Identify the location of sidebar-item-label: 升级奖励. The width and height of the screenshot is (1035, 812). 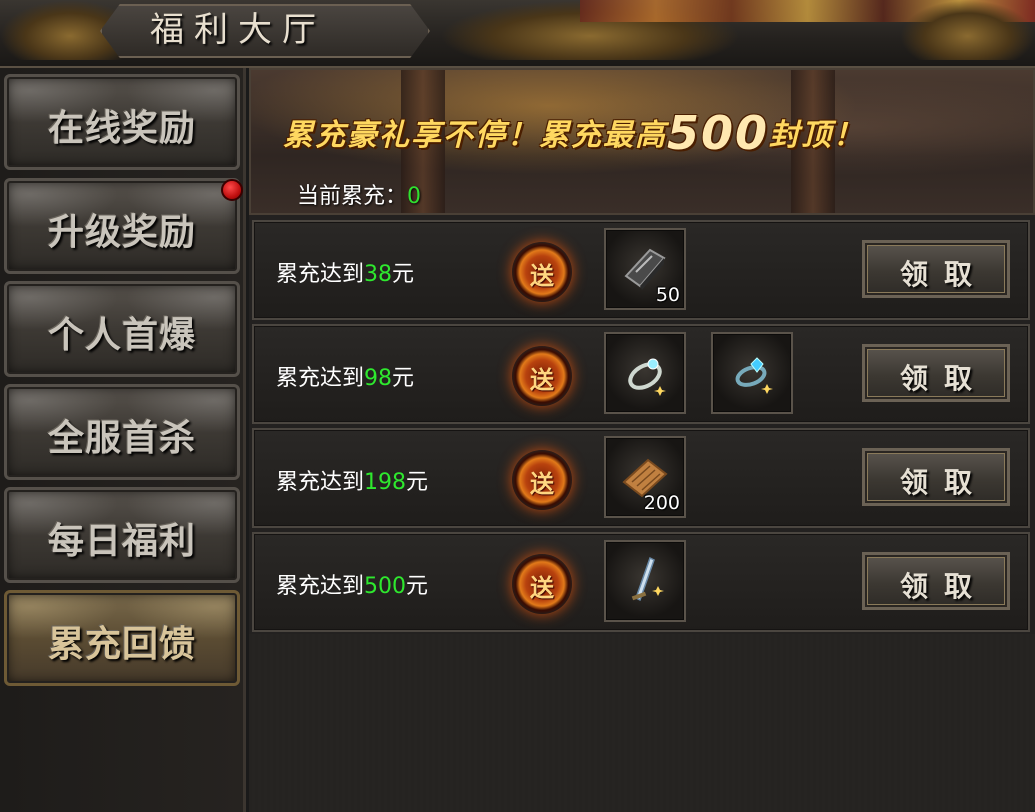
(121, 232).